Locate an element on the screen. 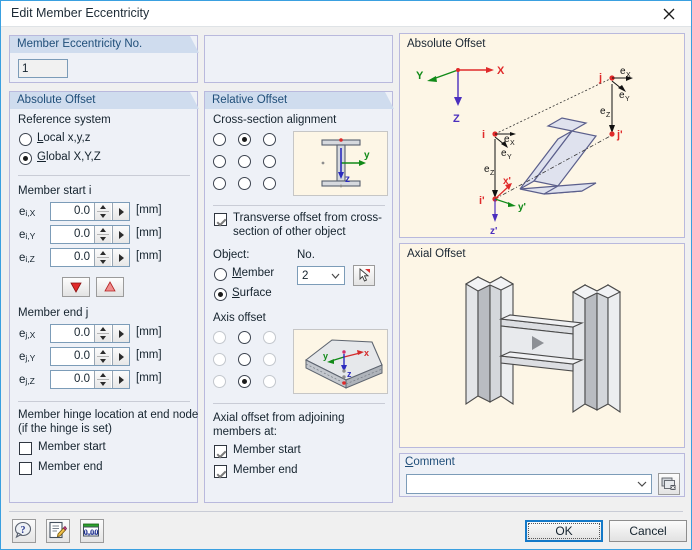  units-button: 0,00 is located at coordinates (92, 531).